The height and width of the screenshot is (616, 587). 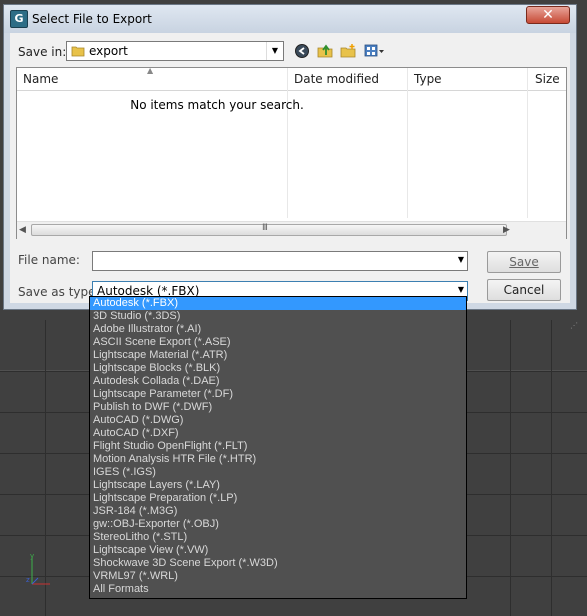 What do you see at coordinates (28, 580) in the screenshot?
I see `svg-text: z` at bounding box center [28, 580].